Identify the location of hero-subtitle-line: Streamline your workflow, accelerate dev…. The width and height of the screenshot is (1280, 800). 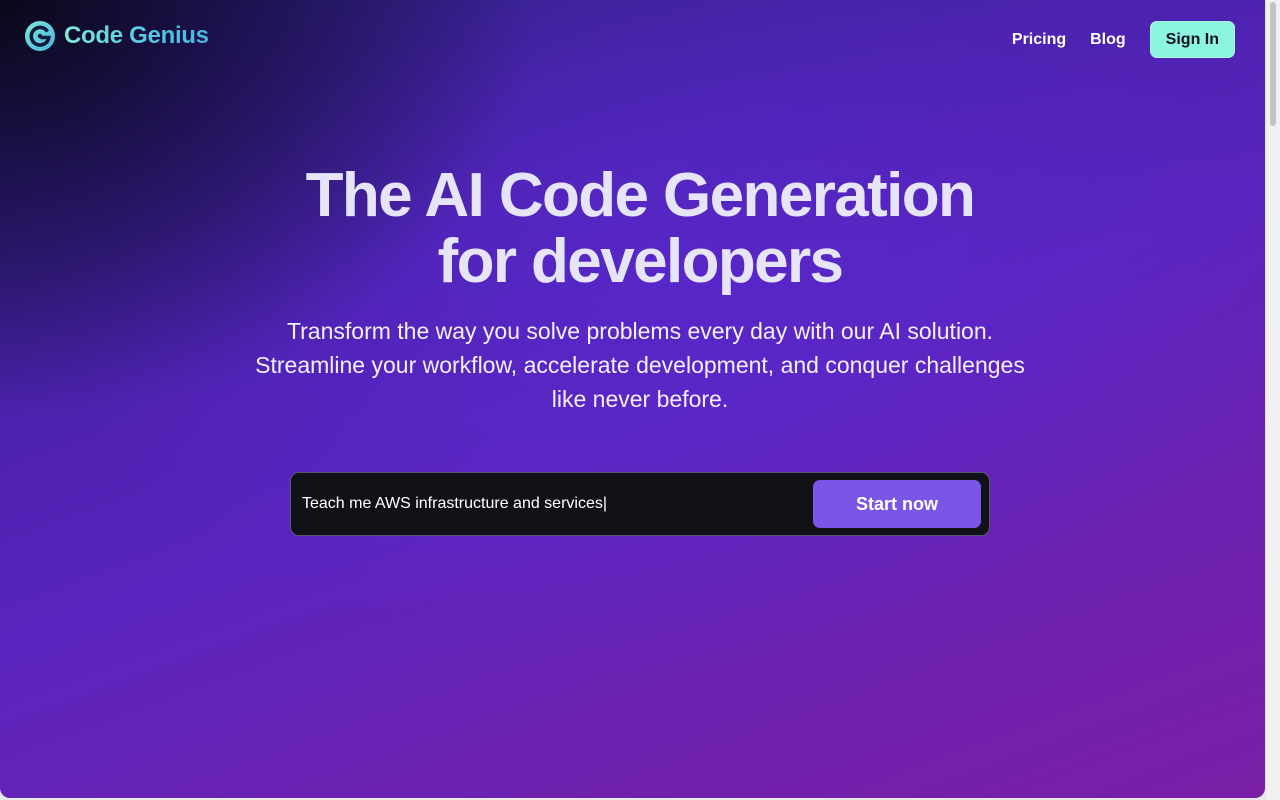
(640, 365).